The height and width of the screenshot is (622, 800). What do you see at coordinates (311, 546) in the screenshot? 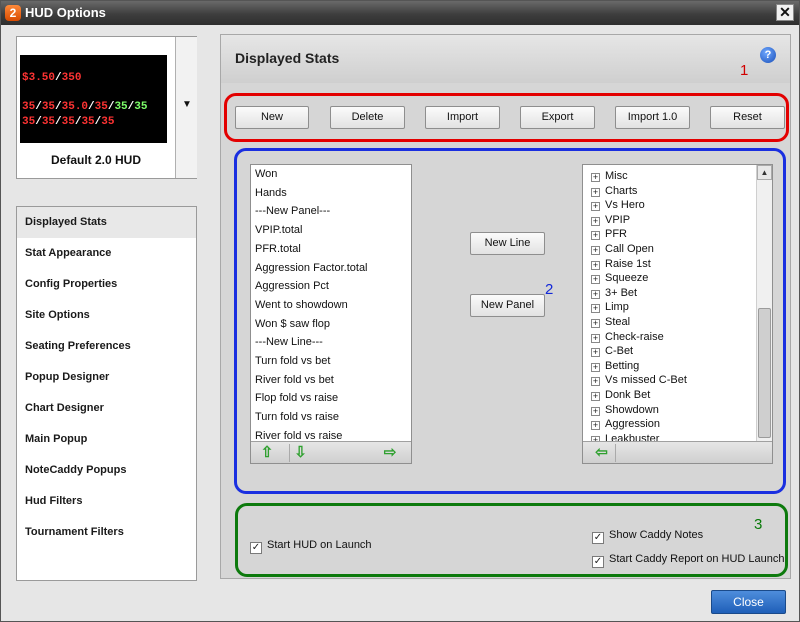
I see `start-hud-checkbox: ✓ Start HUD on Launch` at bounding box center [311, 546].